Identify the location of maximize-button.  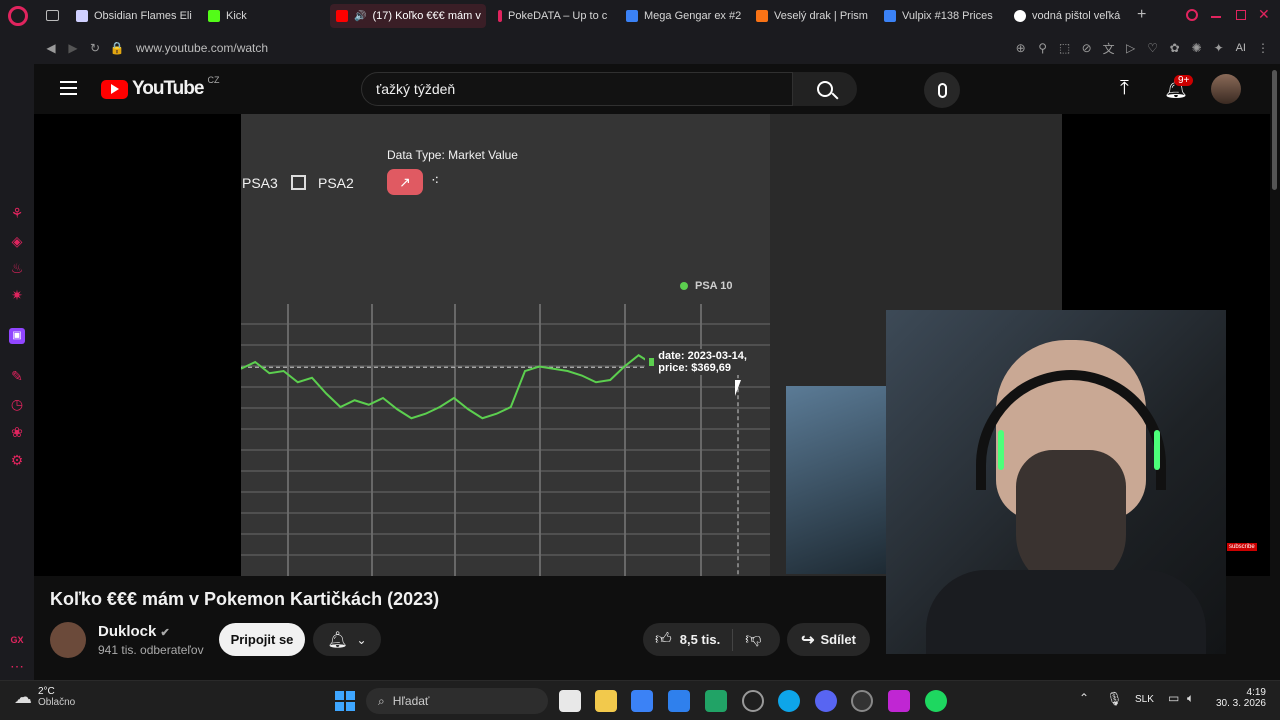
(1241, 15).